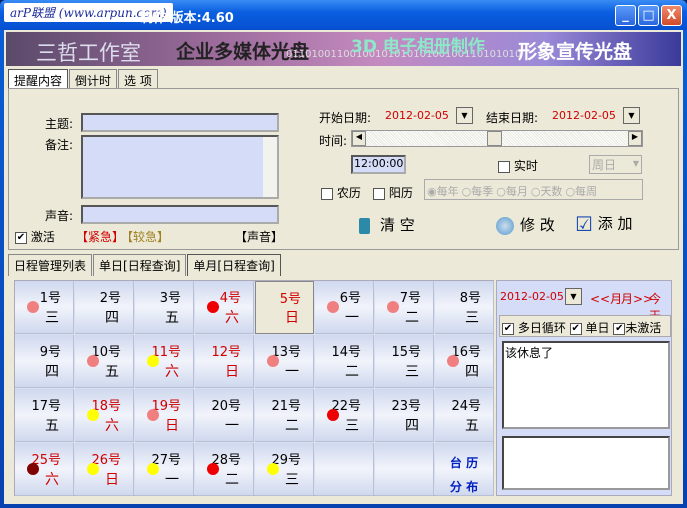  I want to click on title-bar: arP联盟 (www.arpun.com) 制作 版本:4.60 _ □ X, so click(343, 15).